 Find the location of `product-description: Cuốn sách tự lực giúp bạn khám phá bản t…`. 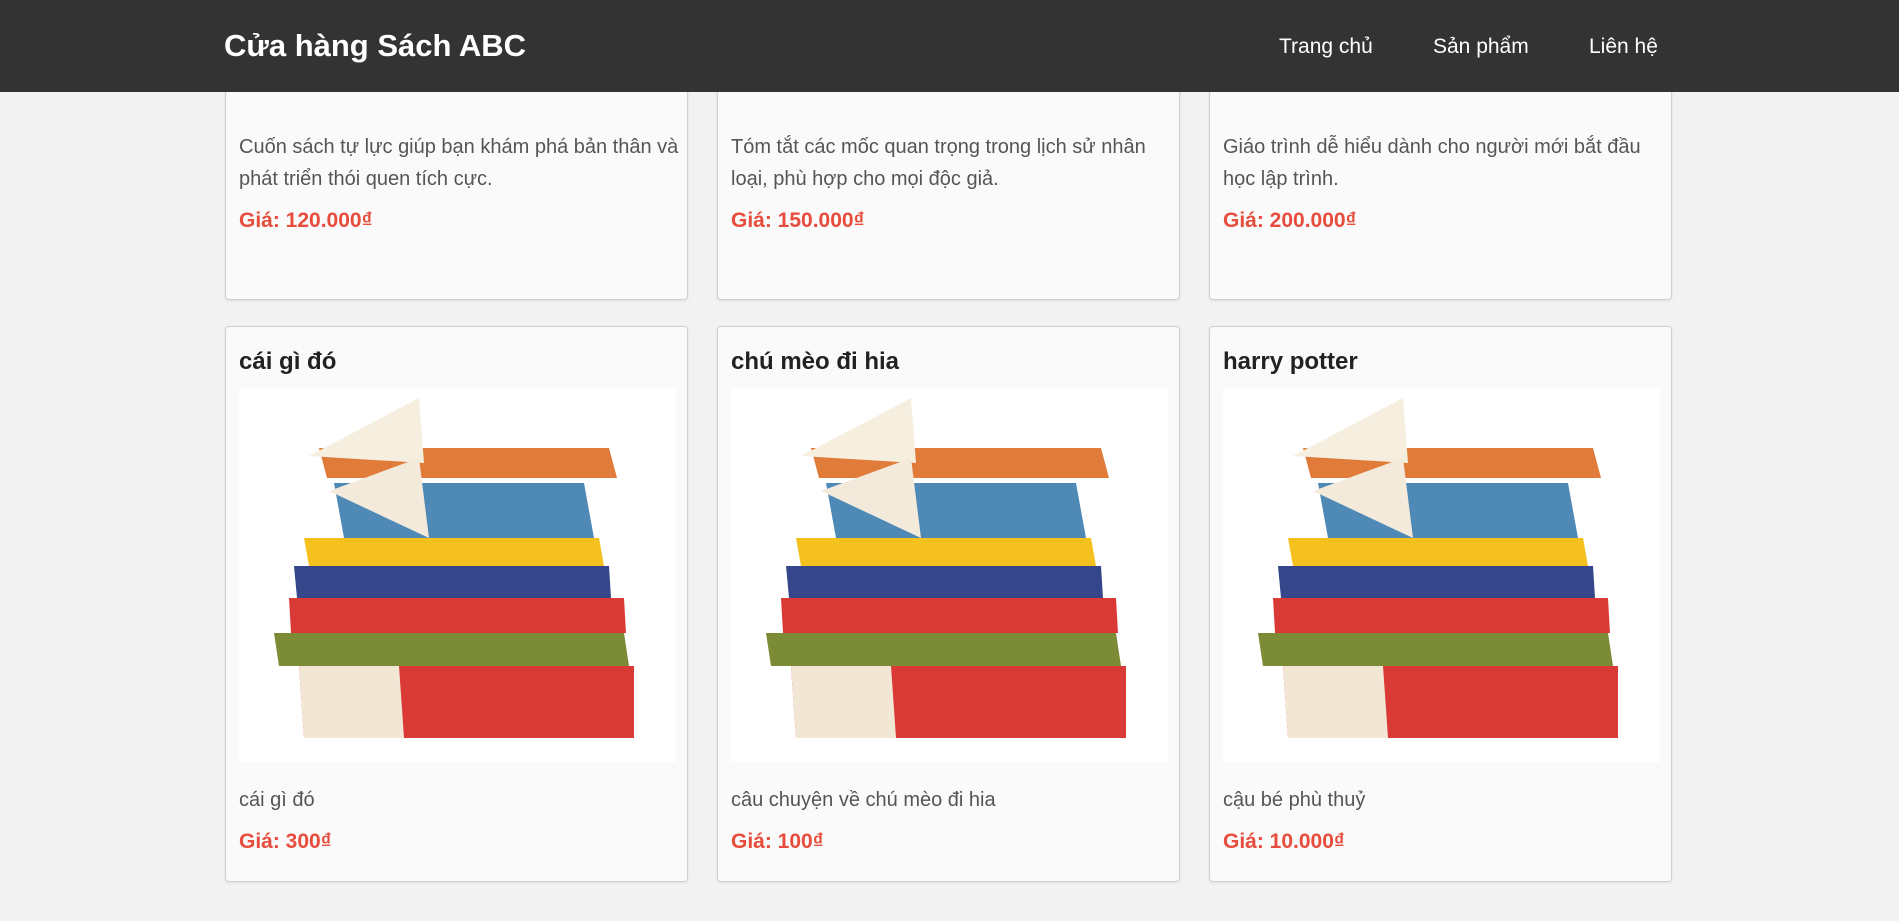

product-description: Cuốn sách tự lực giúp bạn khám phá bản t… is located at coordinates (459, 163).